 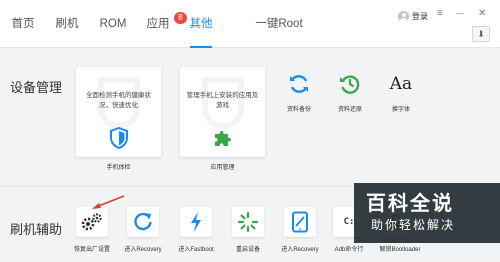 I want to click on refresh-icon, so click(x=143, y=221).